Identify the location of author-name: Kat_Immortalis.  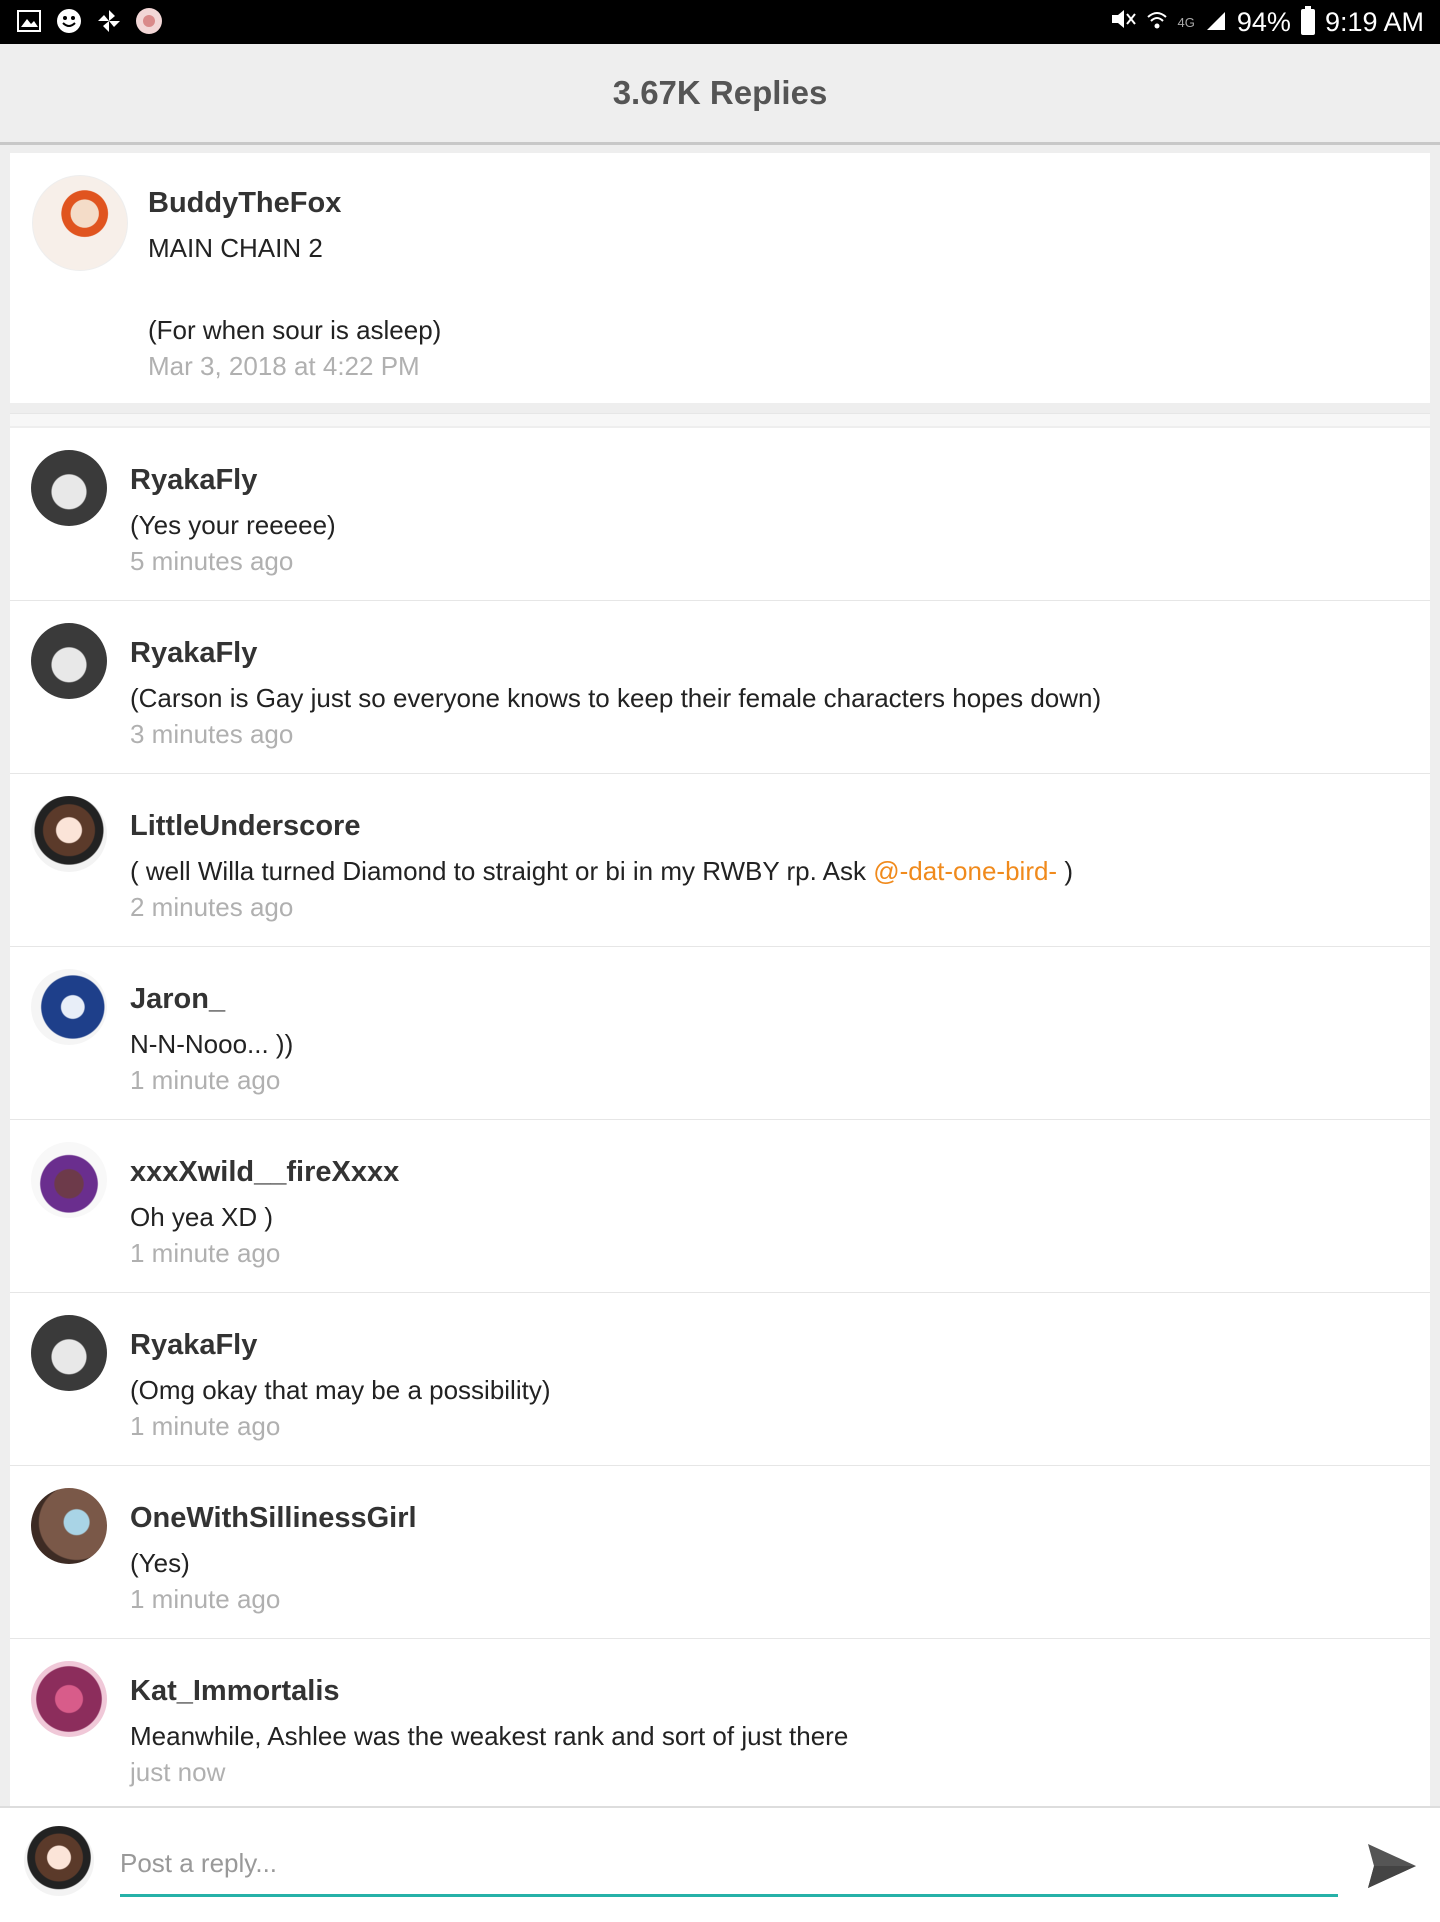
(235, 1691).